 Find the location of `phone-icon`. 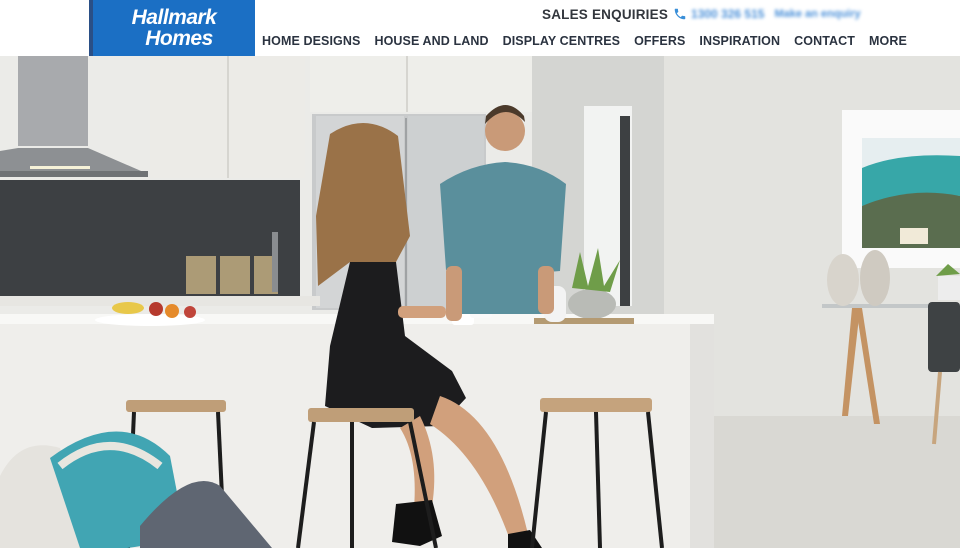

phone-icon is located at coordinates (680, 14).